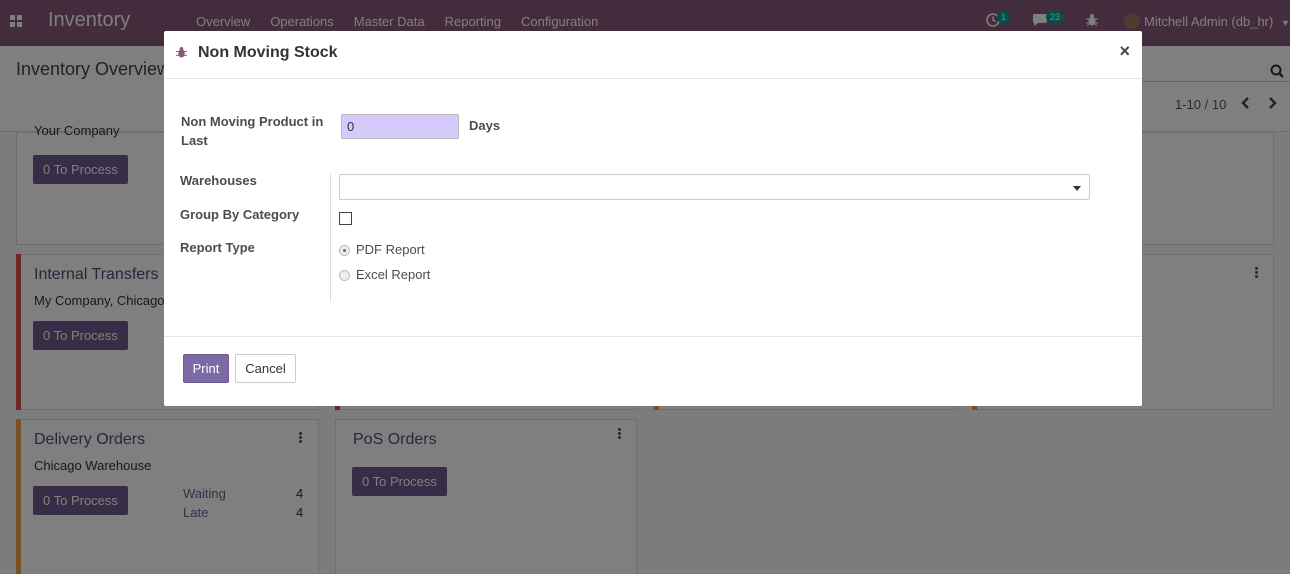 This screenshot has height=574, width=1290. What do you see at coordinates (393, 274) in the screenshot?
I see `excel-report-label: Excel Report` at bounding box center [393, 274].